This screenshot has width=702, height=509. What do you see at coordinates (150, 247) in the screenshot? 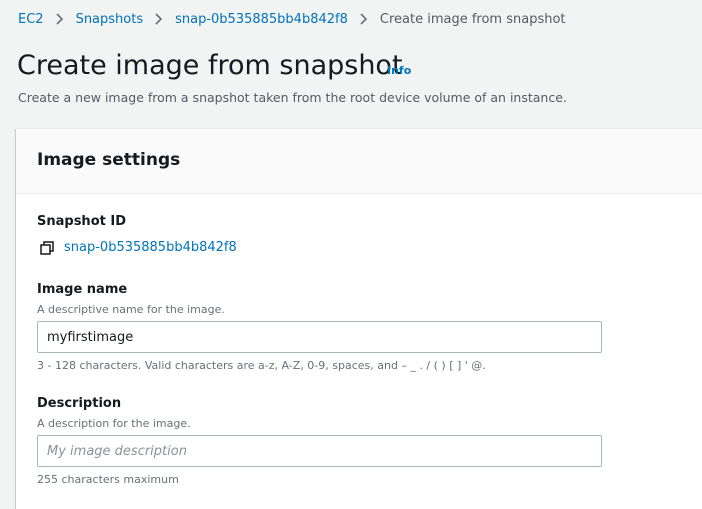
I see `snapshot-id-link: snap-0b535885bb4b842f8` at bounding box center [150, 247].